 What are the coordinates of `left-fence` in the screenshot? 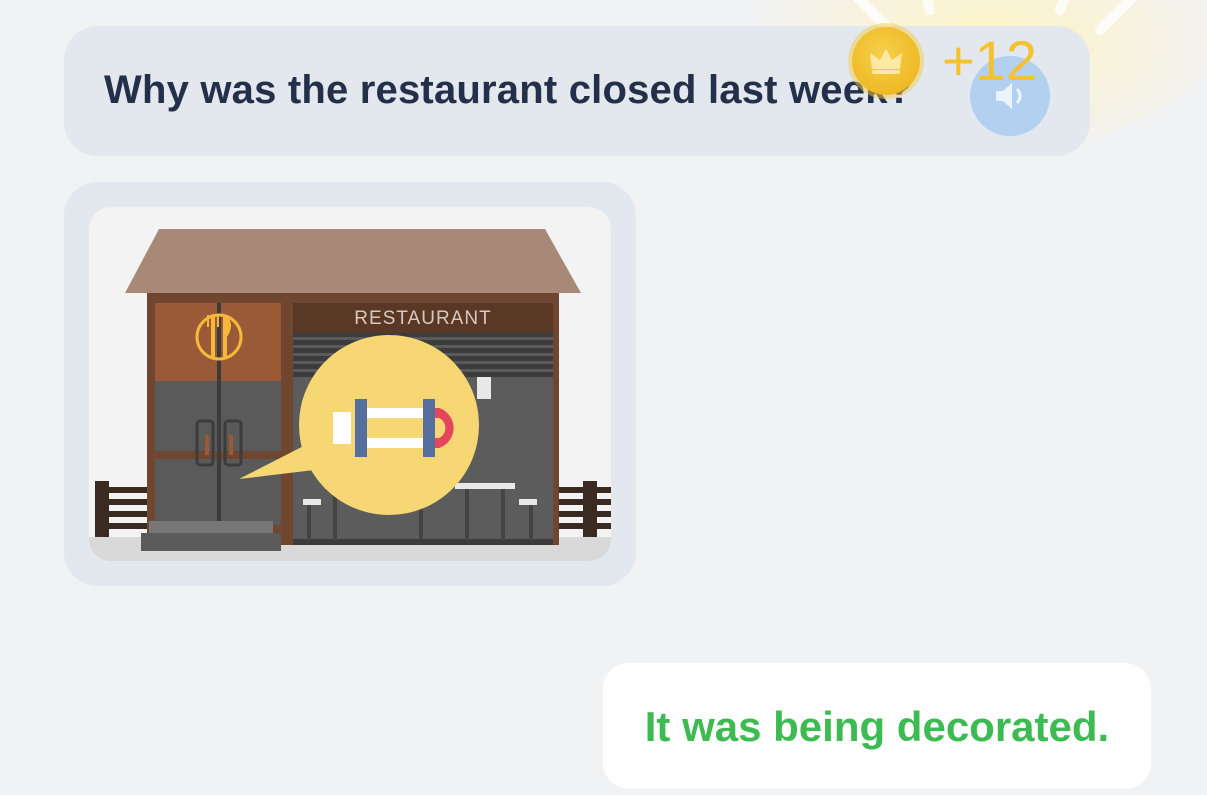 It's located at (122, 509).